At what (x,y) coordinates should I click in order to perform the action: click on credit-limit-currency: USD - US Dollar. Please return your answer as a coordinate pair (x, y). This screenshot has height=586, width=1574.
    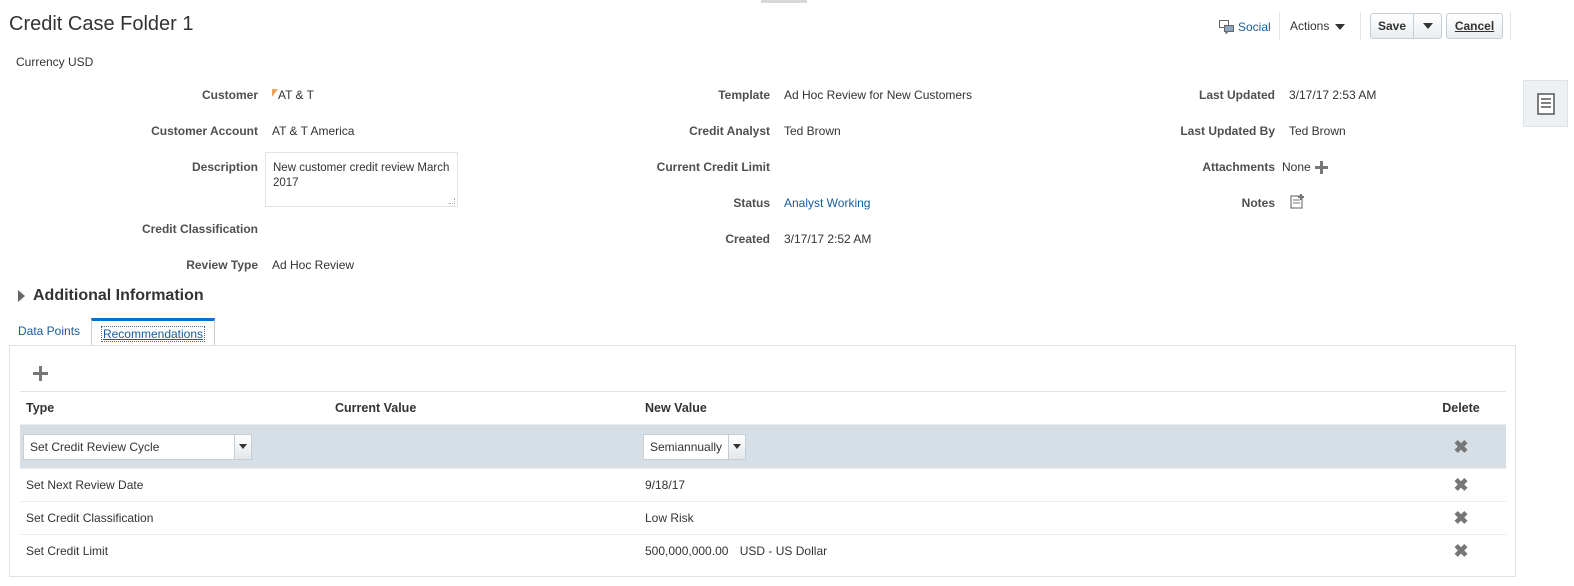
    Looking at the image, I should click on (783, 551).